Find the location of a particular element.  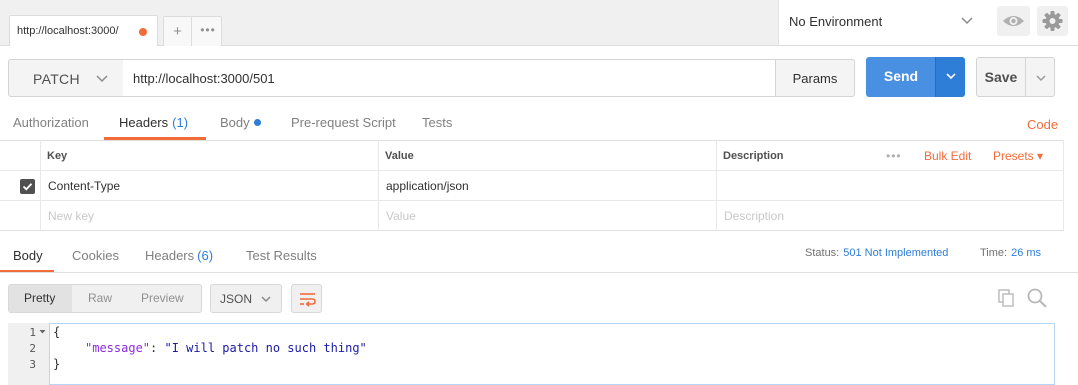

response-tab-cookies: Cookies is located at coordinates (95, 255).